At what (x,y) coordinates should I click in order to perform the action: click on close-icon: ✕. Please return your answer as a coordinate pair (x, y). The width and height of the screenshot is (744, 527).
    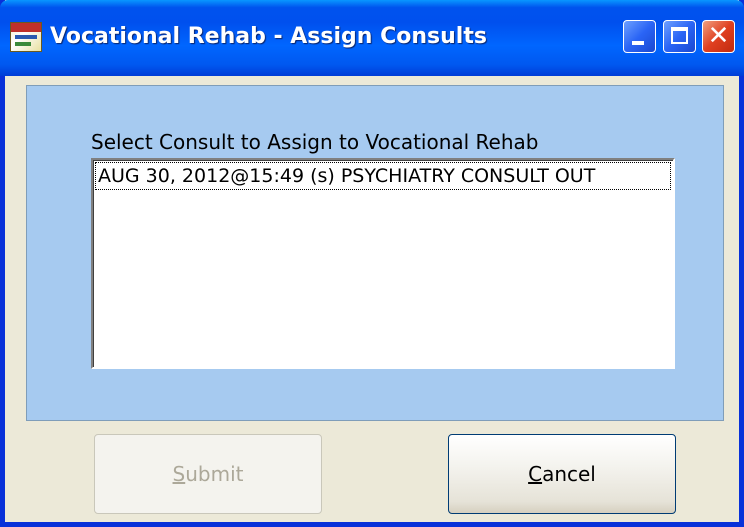
    Looking at the image, I should click on (718, 36).